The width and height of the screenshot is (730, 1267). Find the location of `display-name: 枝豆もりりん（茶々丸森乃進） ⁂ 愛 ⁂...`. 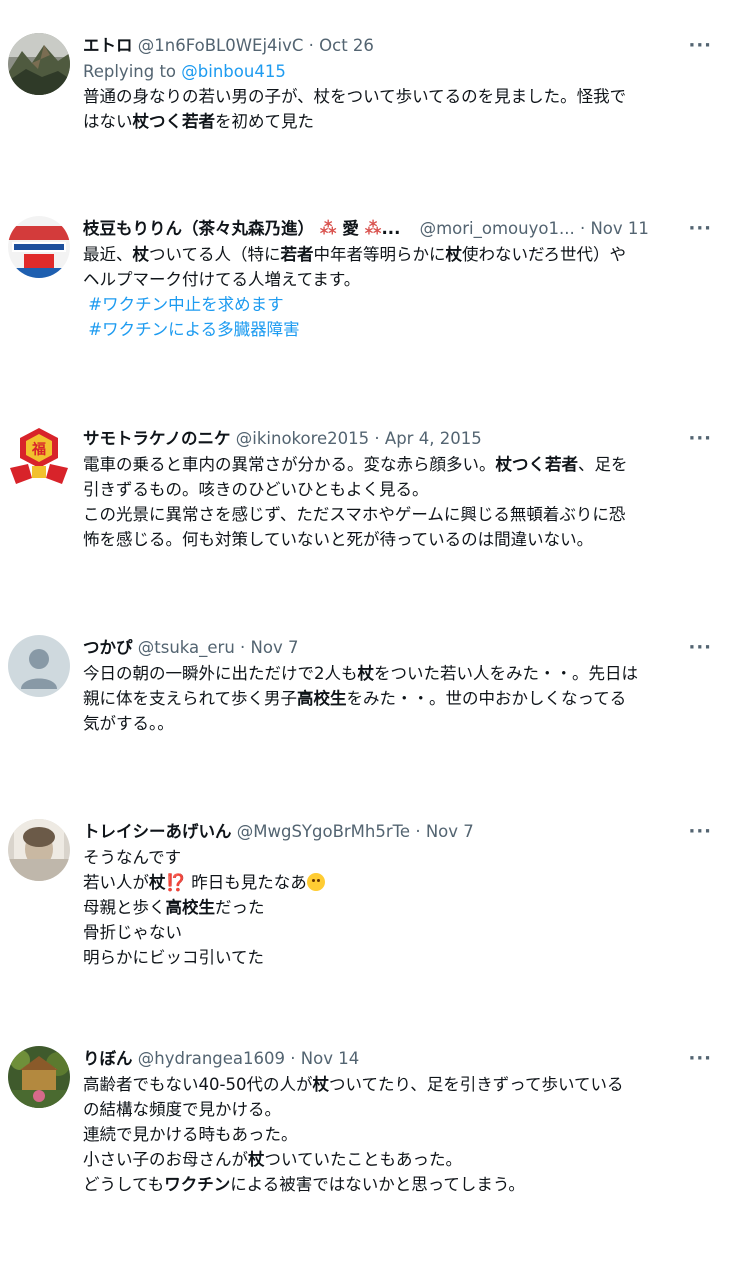

display-name: 枝豆もりりん（茶々丸森乃進） ⁂ 愛 ⁂... is located at coordinates (241, 228).